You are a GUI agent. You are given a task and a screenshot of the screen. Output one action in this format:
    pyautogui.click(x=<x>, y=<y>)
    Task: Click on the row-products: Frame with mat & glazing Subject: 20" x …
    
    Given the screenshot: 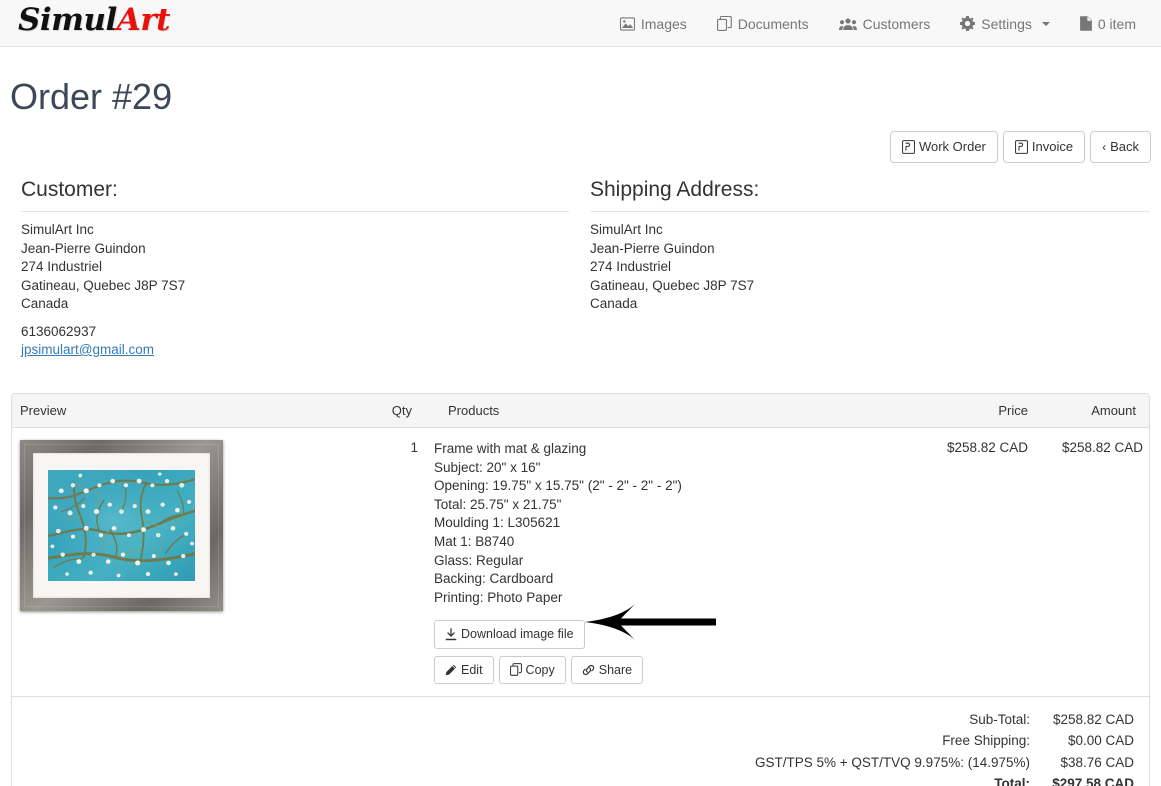 What is the action you would take?
    pyautogui.click(x=666, y=562)
    